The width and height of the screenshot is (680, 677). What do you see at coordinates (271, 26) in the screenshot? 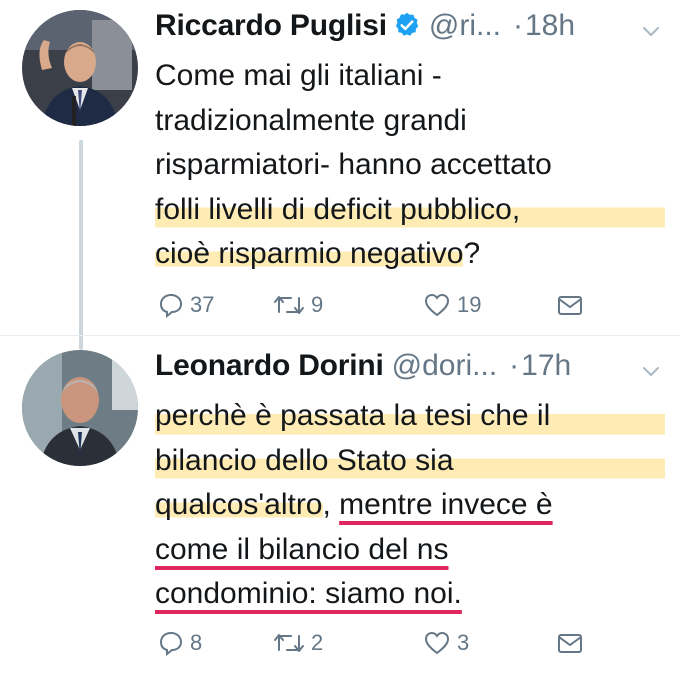
I see `author-name: Riccardo Puglisi` at bounding box center [271, 26].